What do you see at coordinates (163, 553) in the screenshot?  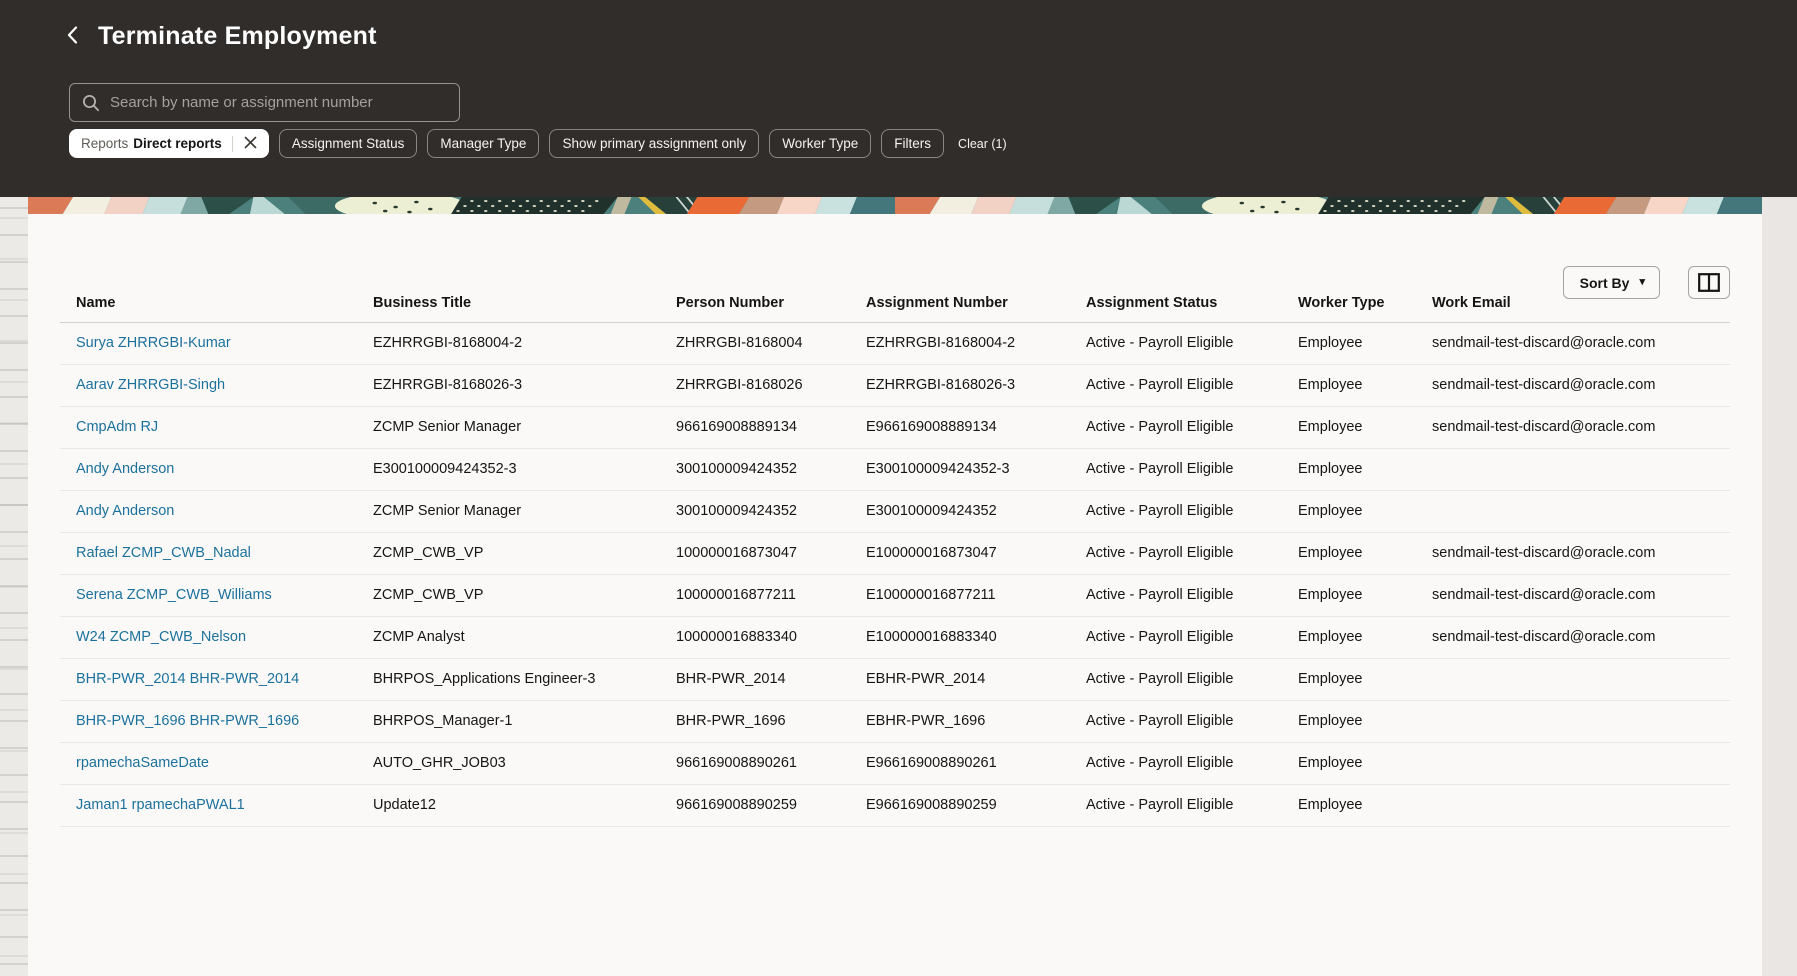 I see `employee-name-link: Rafael ZCMP_CWB_Nadal` at bounding box center [163, 553].